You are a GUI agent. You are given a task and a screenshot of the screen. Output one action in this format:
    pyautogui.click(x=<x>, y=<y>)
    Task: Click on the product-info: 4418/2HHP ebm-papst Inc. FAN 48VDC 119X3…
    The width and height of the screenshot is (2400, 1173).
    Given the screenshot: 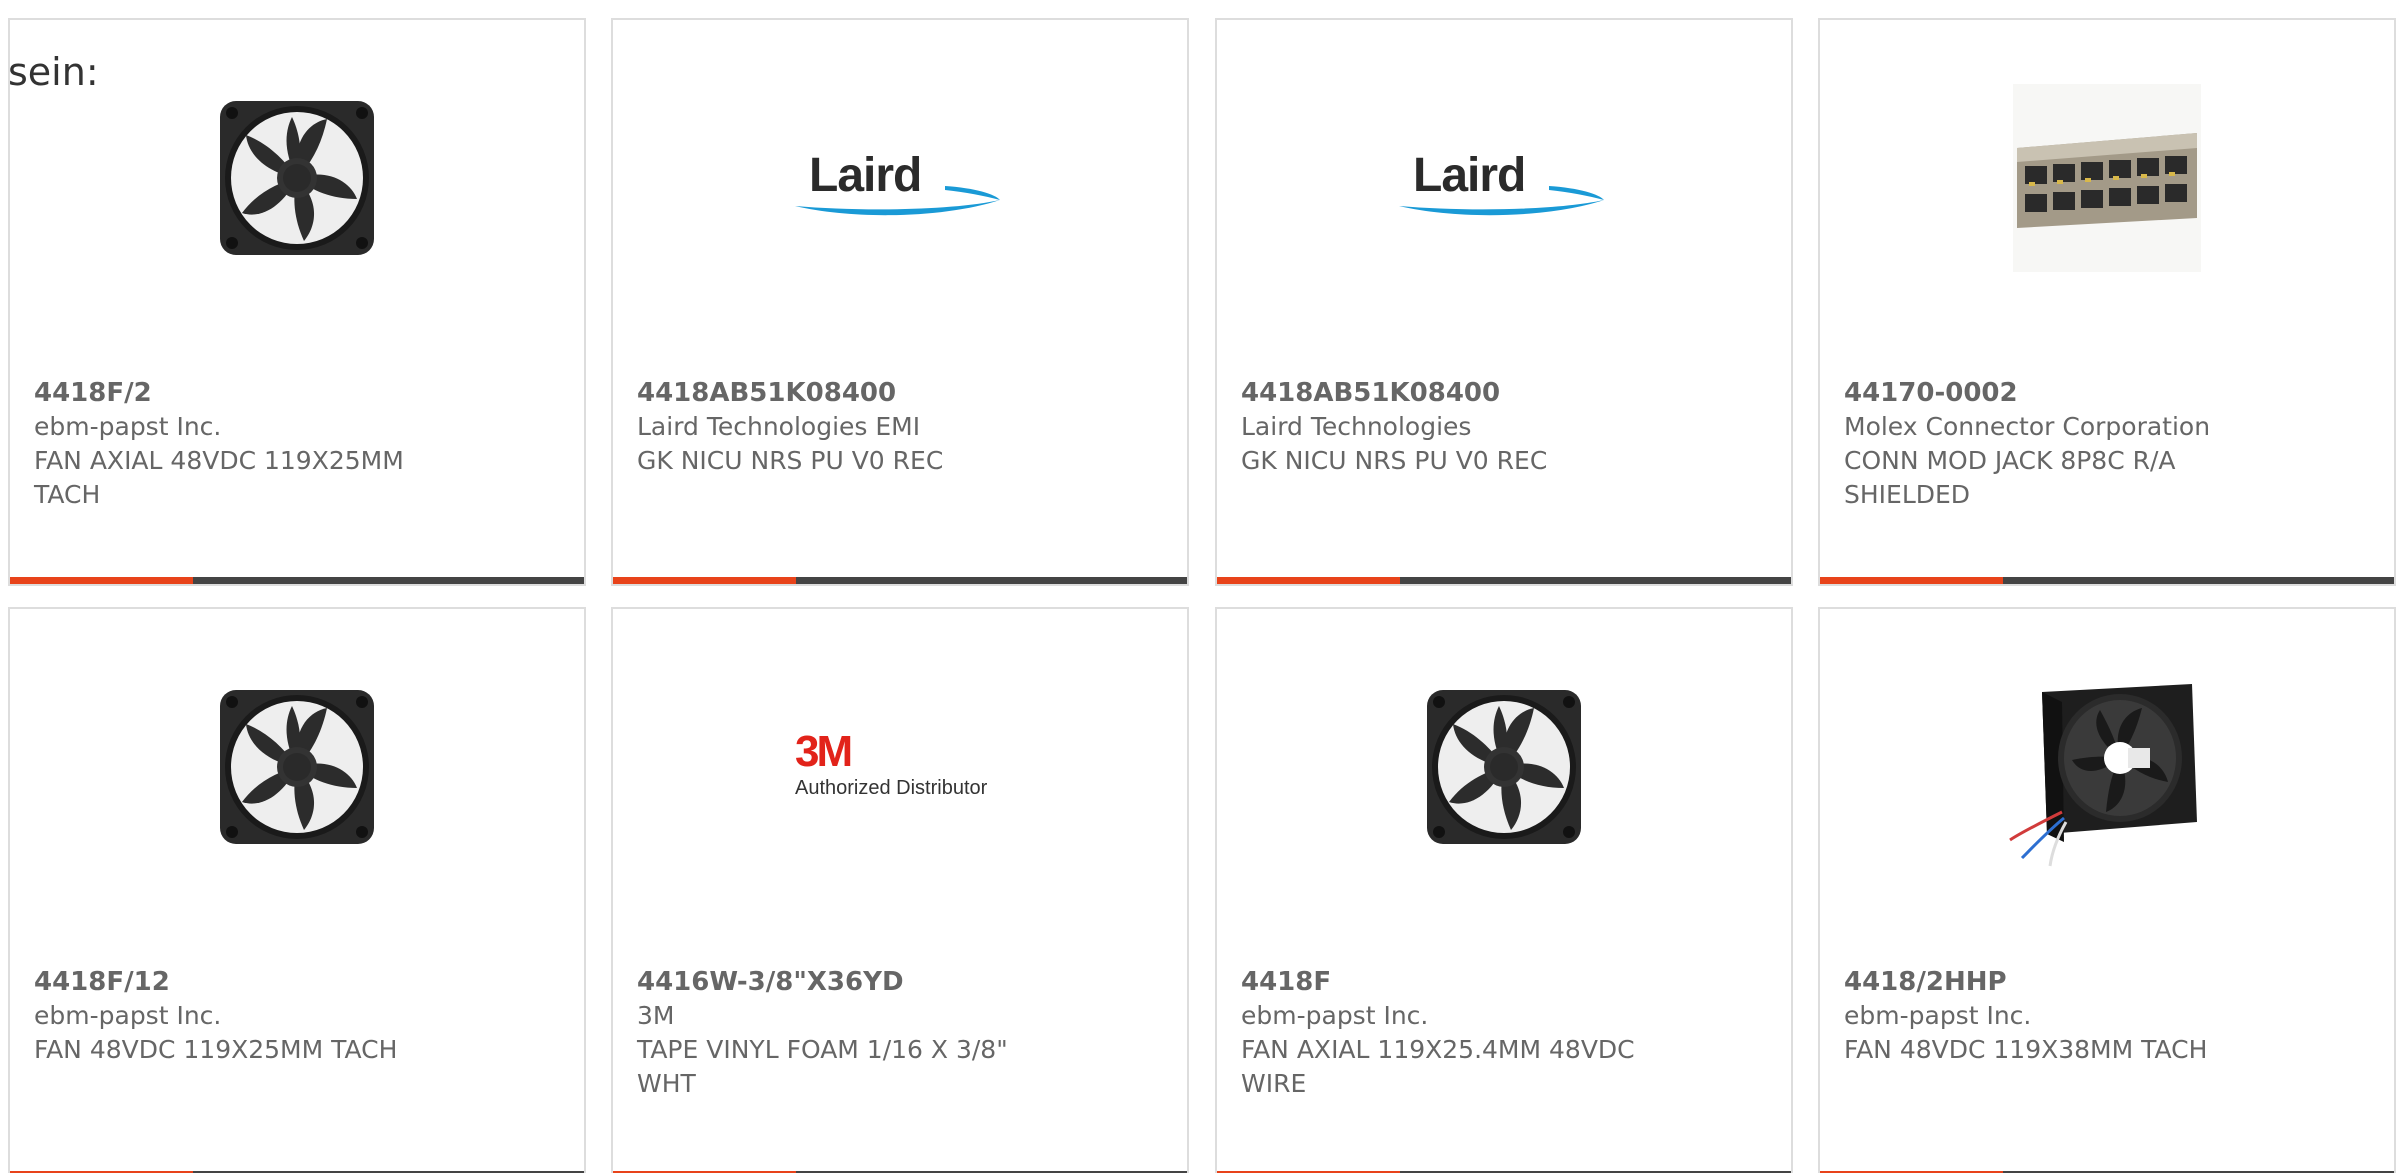 What is the action you would take?
    pyautogui.click(x=2107, y=1016)
    